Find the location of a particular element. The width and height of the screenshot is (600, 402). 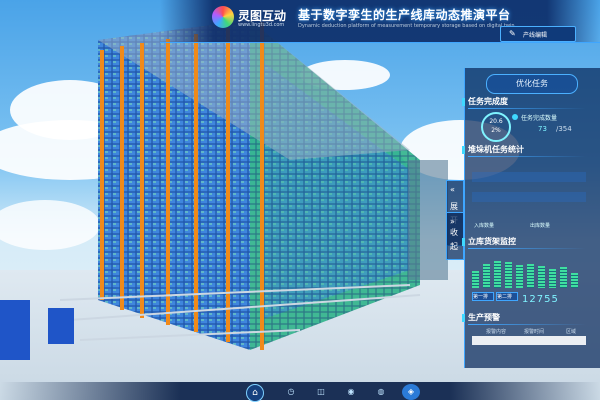

bottom-nav-bar is located at coordinates (300, 391).